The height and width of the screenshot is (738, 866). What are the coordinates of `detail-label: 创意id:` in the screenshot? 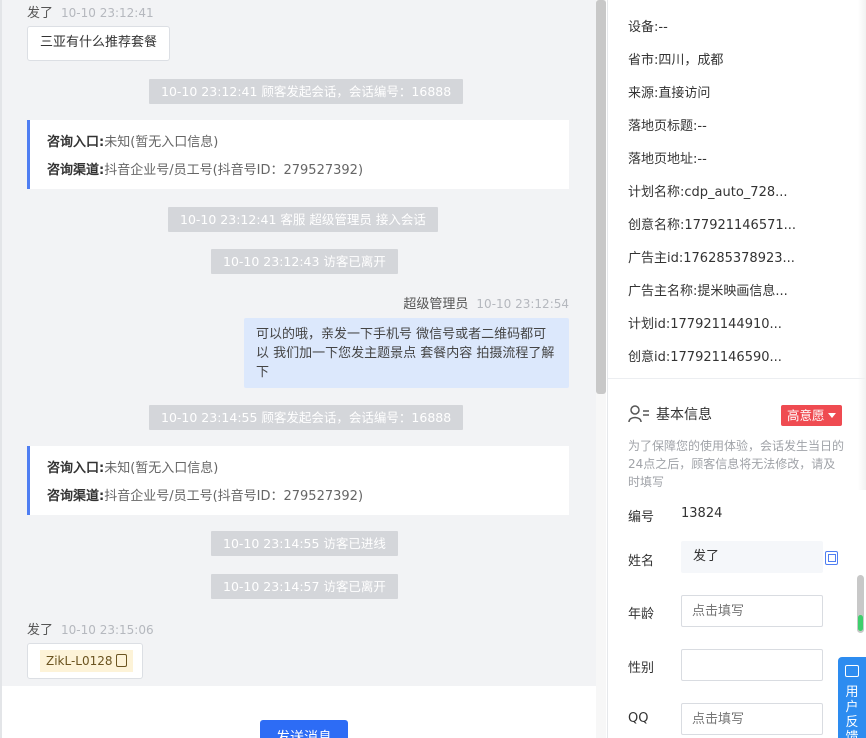 It's located at (649, 357).